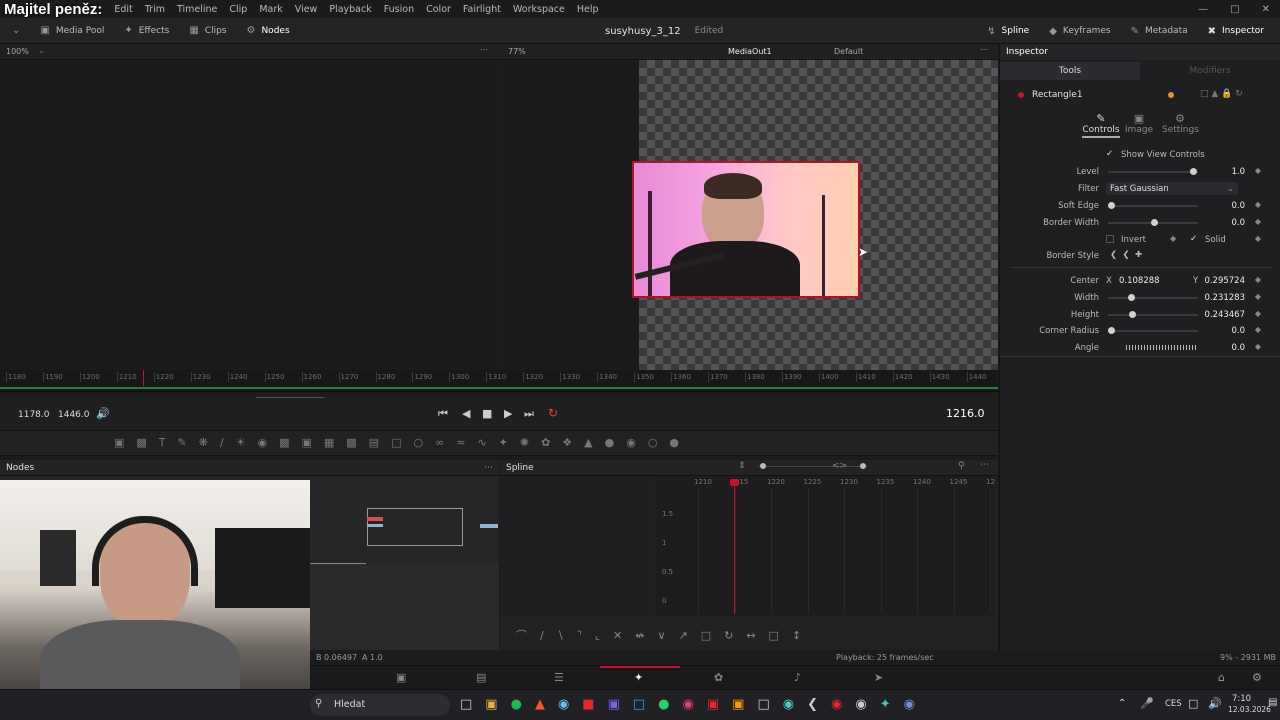 The width and height of the screenshot is (1280, 720). What do you see at coordinates (143, 378) in the screenshot?
I see `playhead` at bounding box center [143, 378].